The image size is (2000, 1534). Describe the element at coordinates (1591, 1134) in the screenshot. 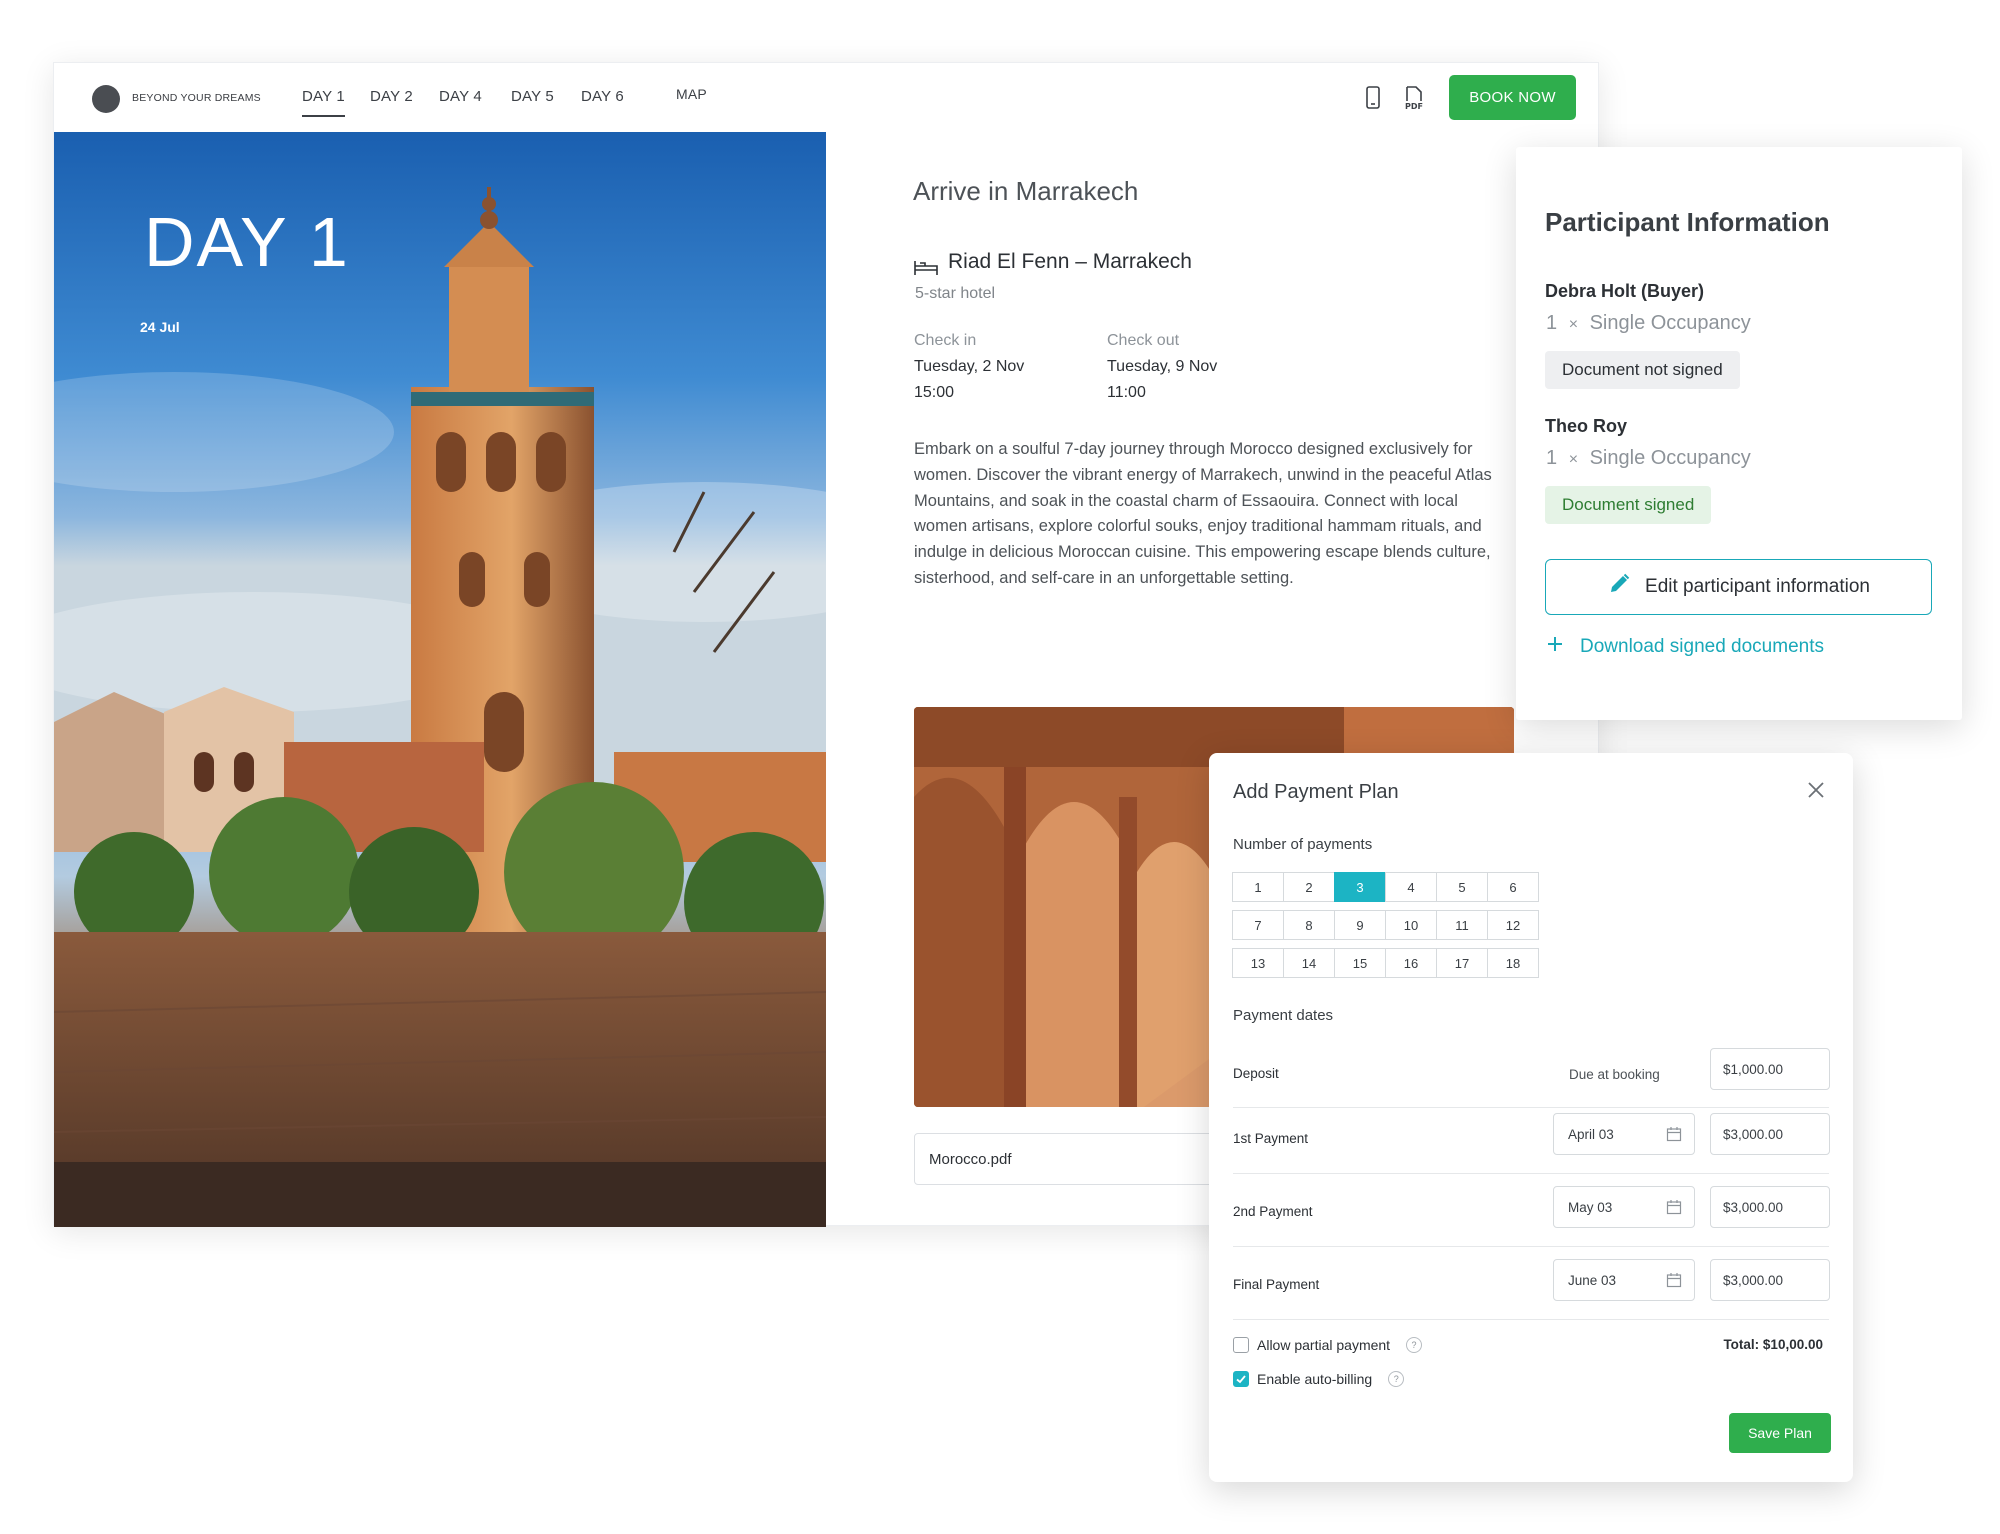

I see `payment-date-value: April 03` at that location.